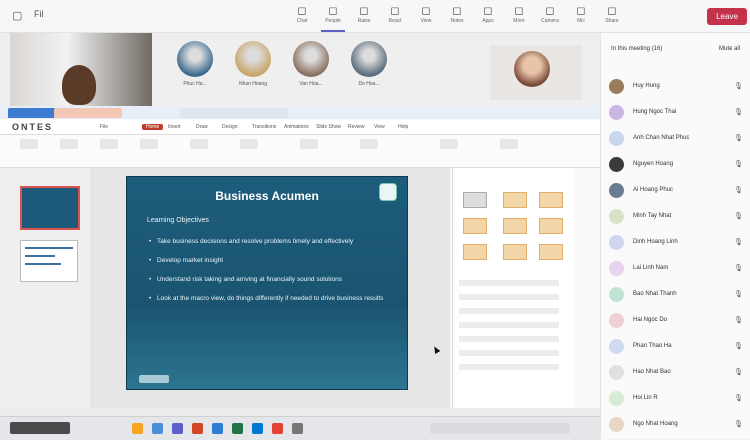  Describe the element at coordinates (300, 412) in the screenshot. I see `status-bar` at that location.